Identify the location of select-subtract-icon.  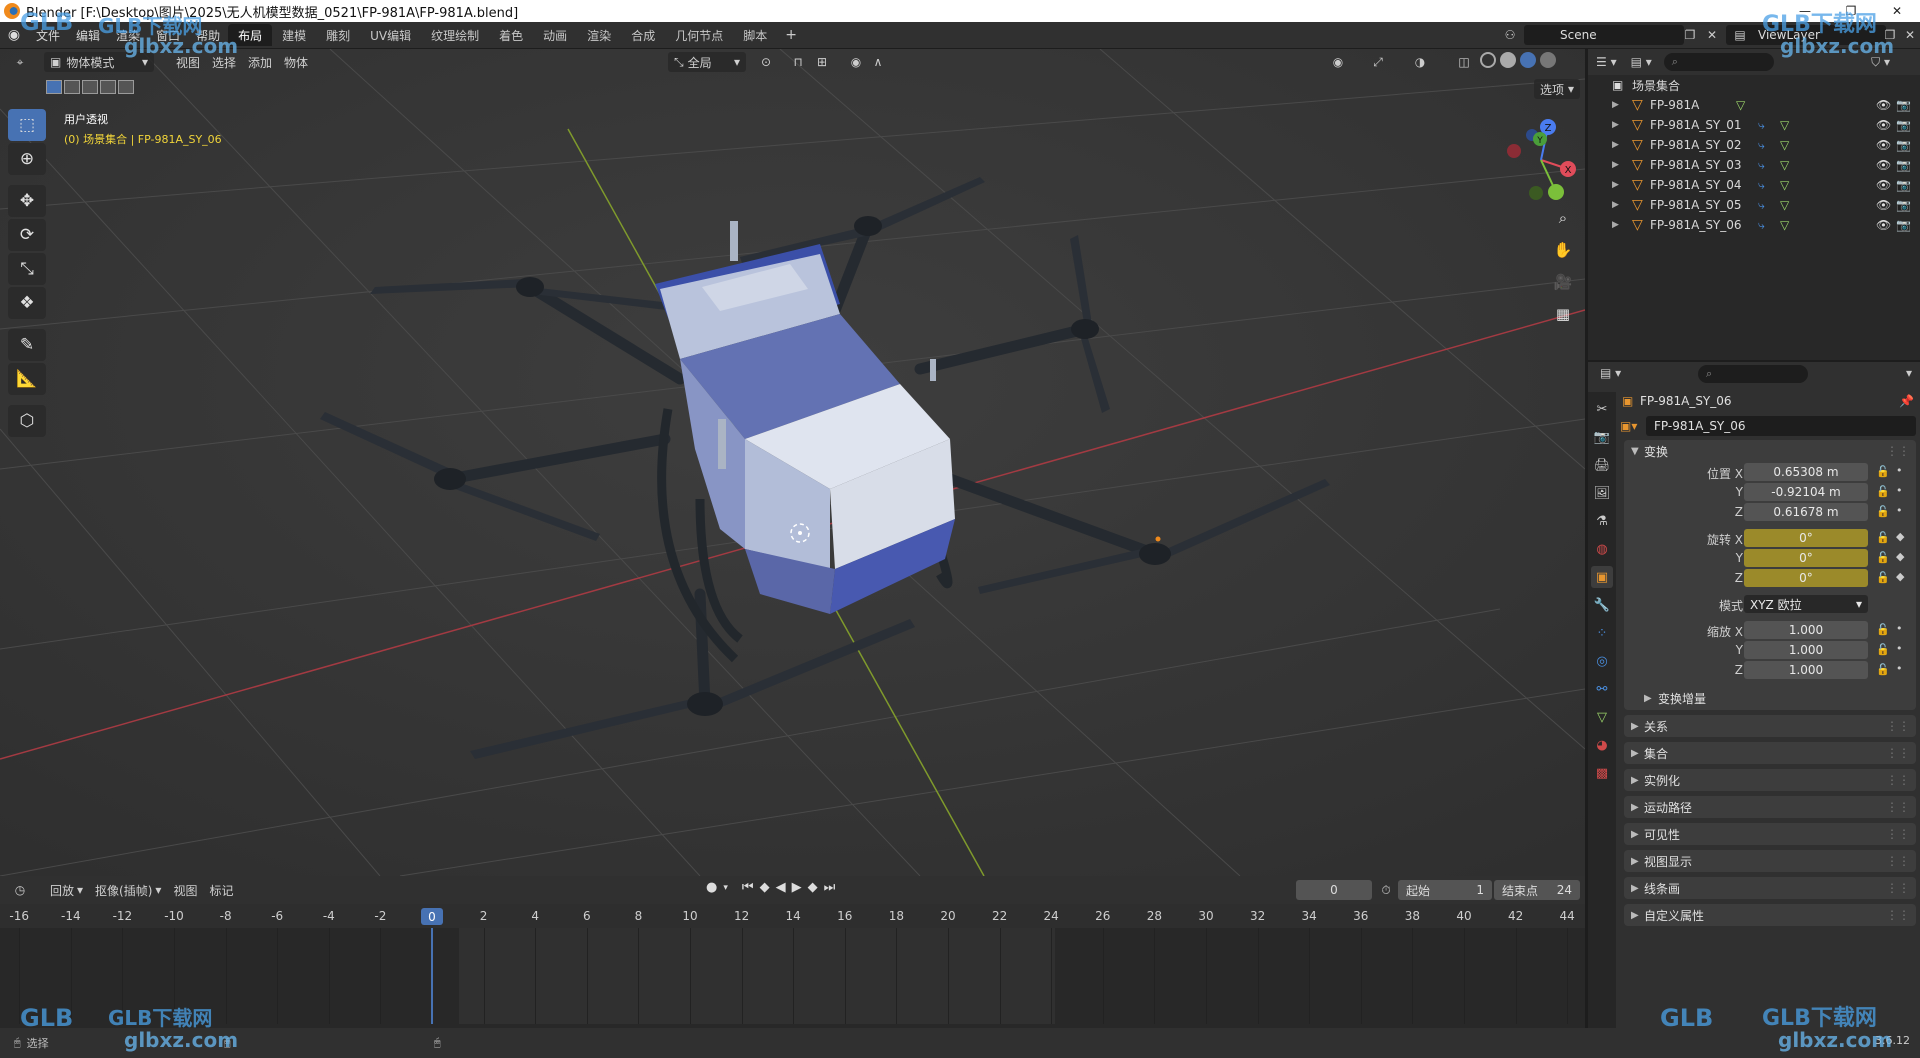
(90, 87).